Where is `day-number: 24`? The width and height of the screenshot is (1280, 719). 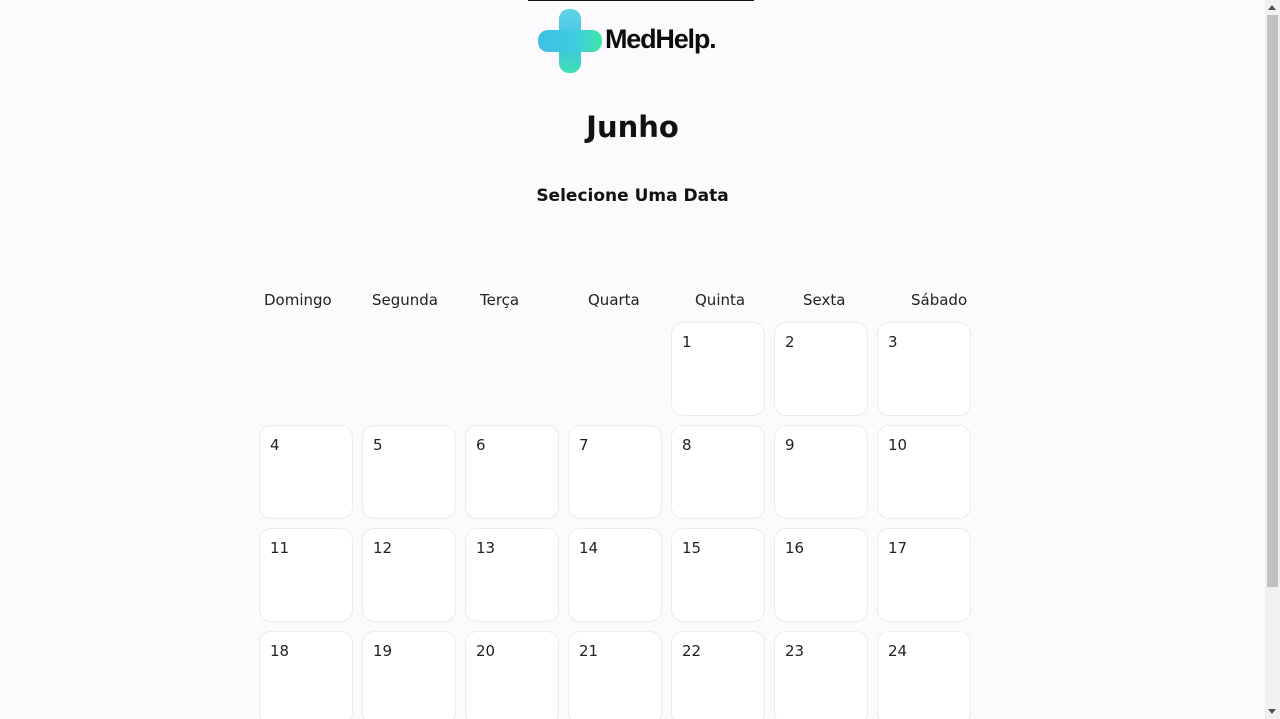 day-number: 24 is located at coordinates (898, 651).